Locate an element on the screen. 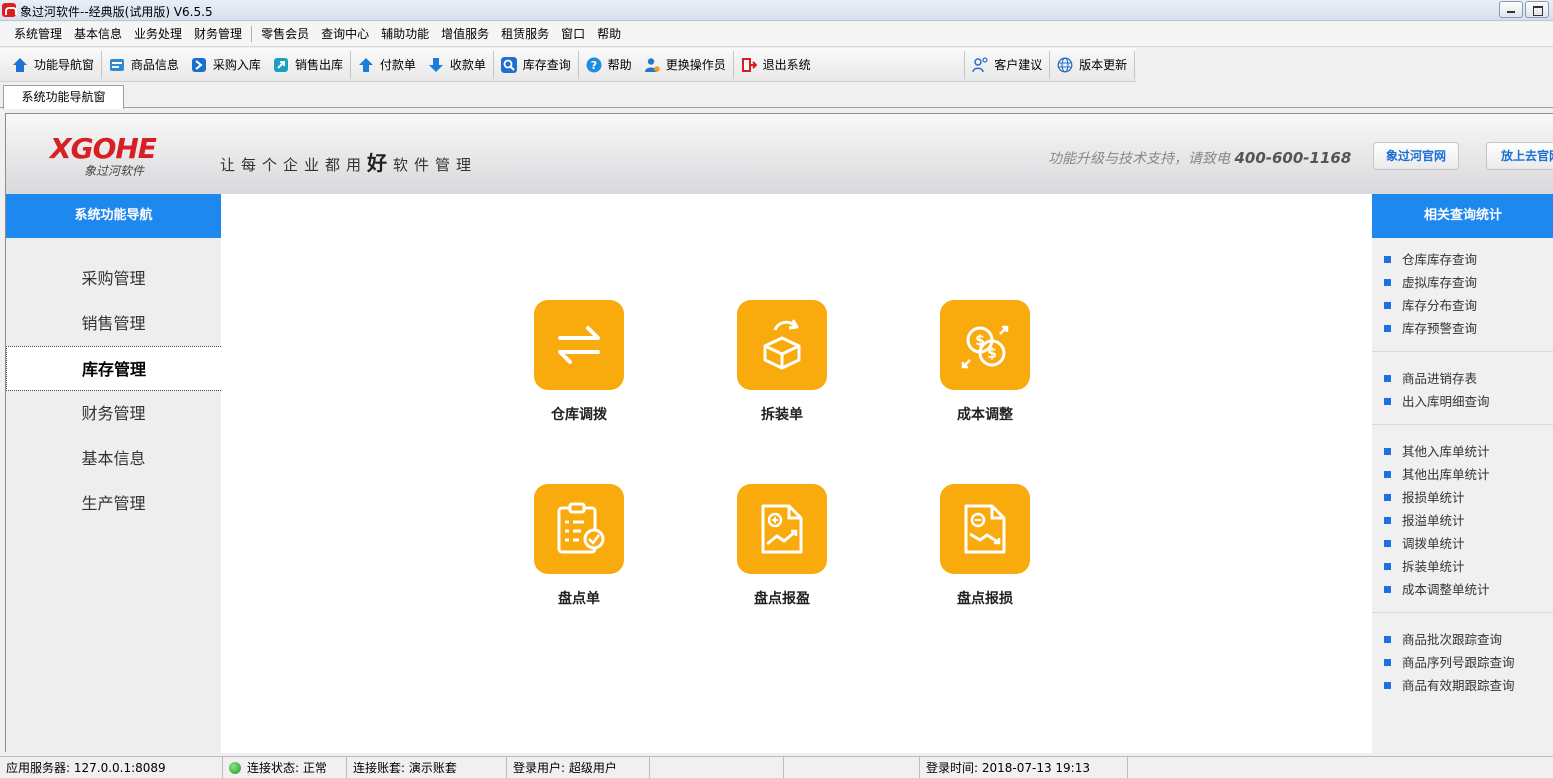 This screenshot has width=1553, height=778. toolbar-update-button: 版本更新 is located at coordinates (1092, 65).